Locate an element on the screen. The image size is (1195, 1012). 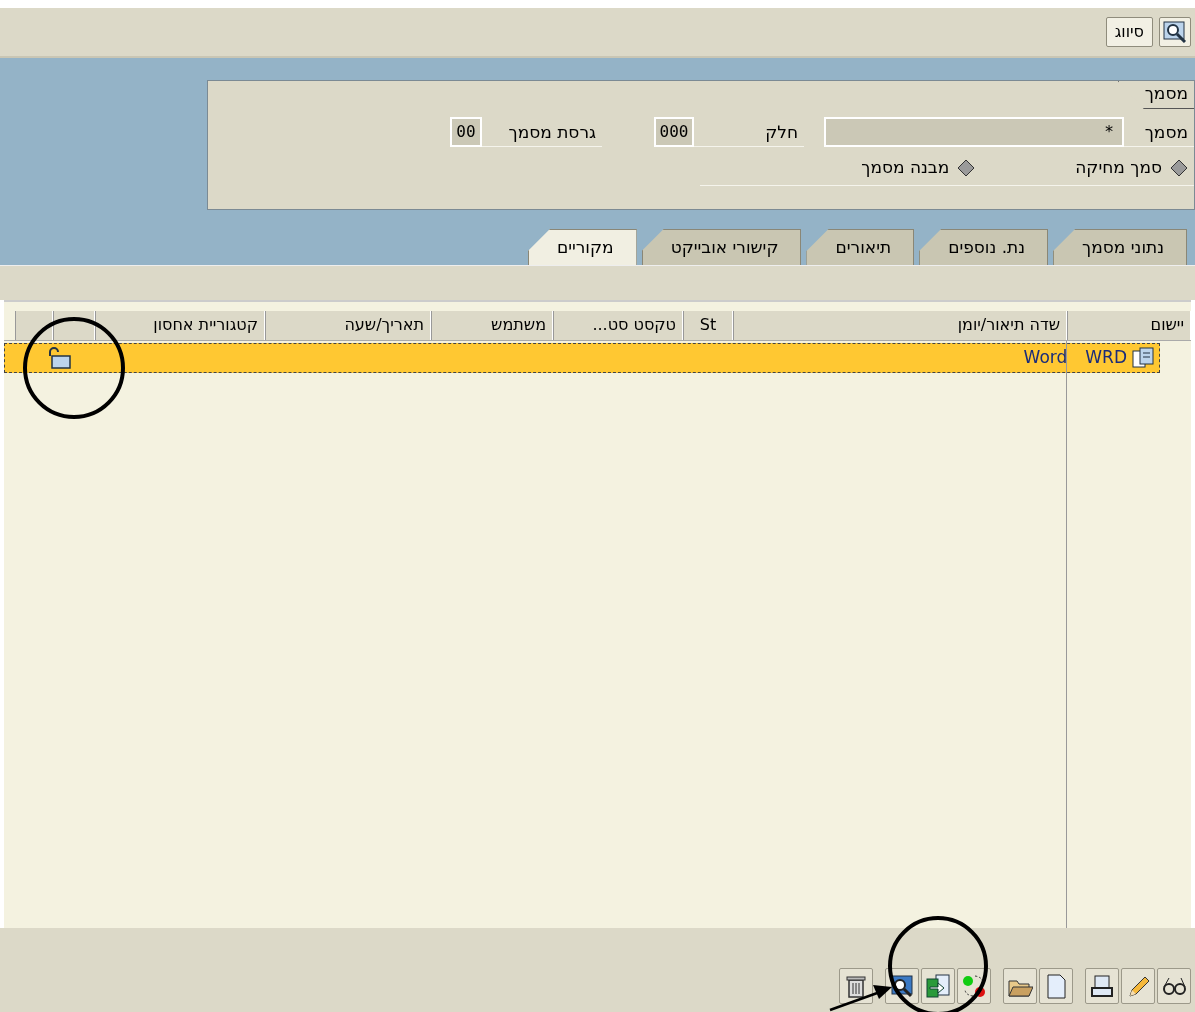
annotation-arrow is located at coordinates (860, 998).